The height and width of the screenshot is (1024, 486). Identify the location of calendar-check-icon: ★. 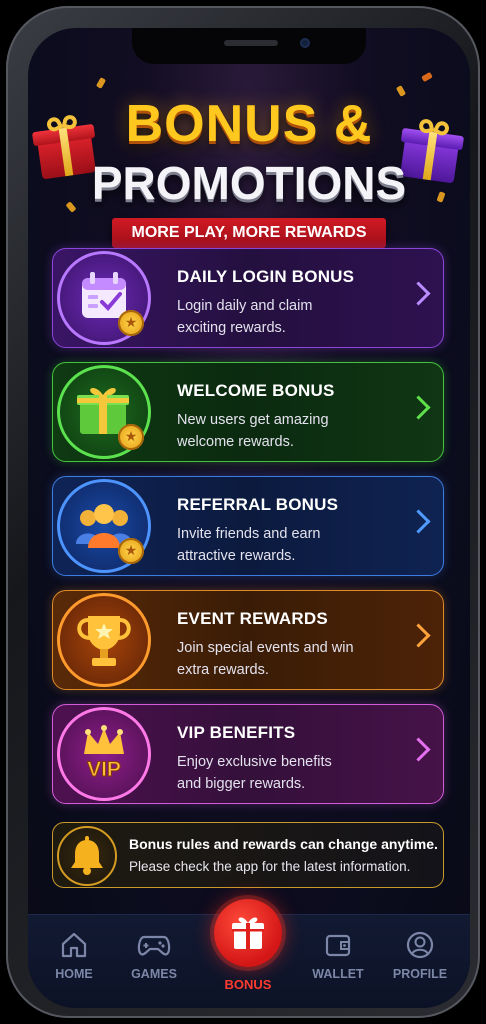
(104, 298).